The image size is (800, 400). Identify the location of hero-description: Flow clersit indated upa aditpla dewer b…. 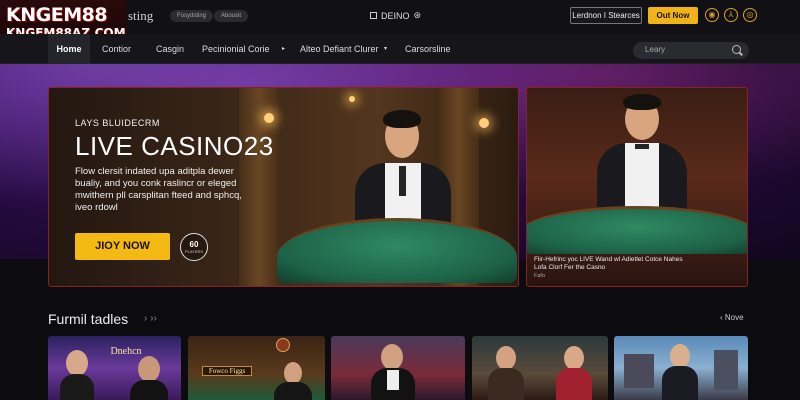
(158, 189).